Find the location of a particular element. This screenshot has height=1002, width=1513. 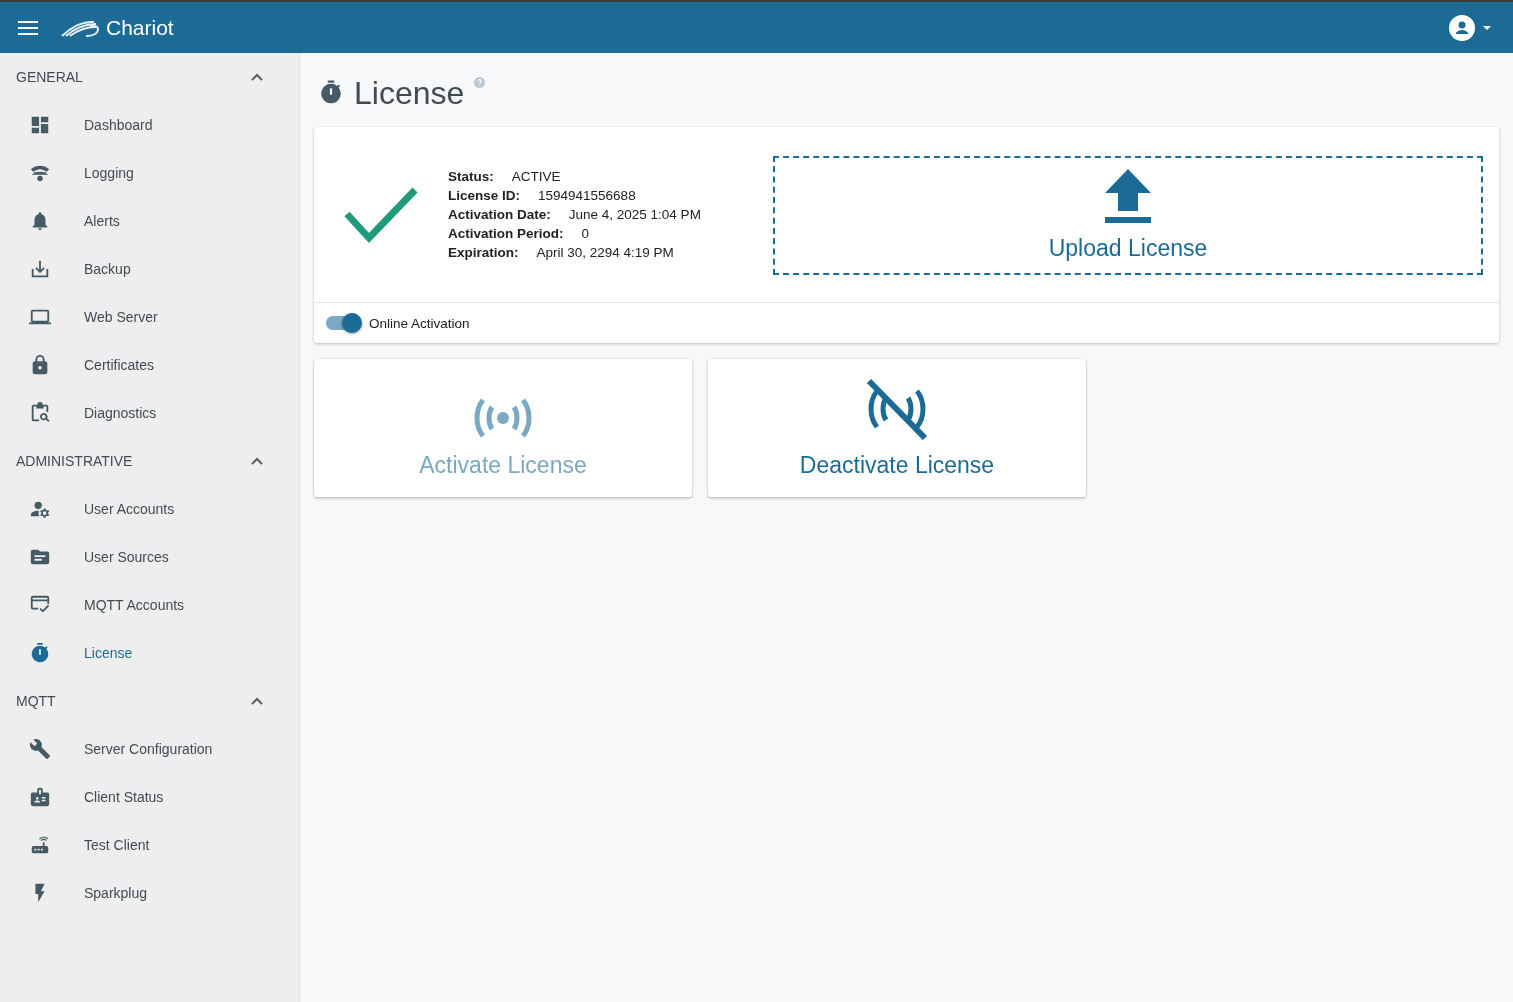

menu-button is located at coordinates (28, 27).